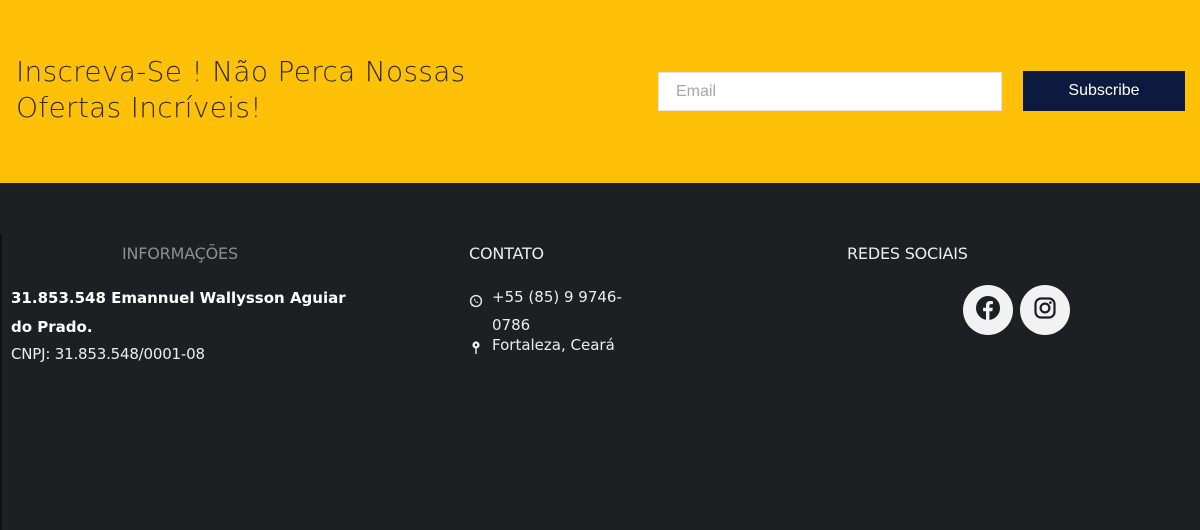 Image resolution: width=1200 pixels, height=530 pixels. I want to click on footer-divider, so click(1, 382).